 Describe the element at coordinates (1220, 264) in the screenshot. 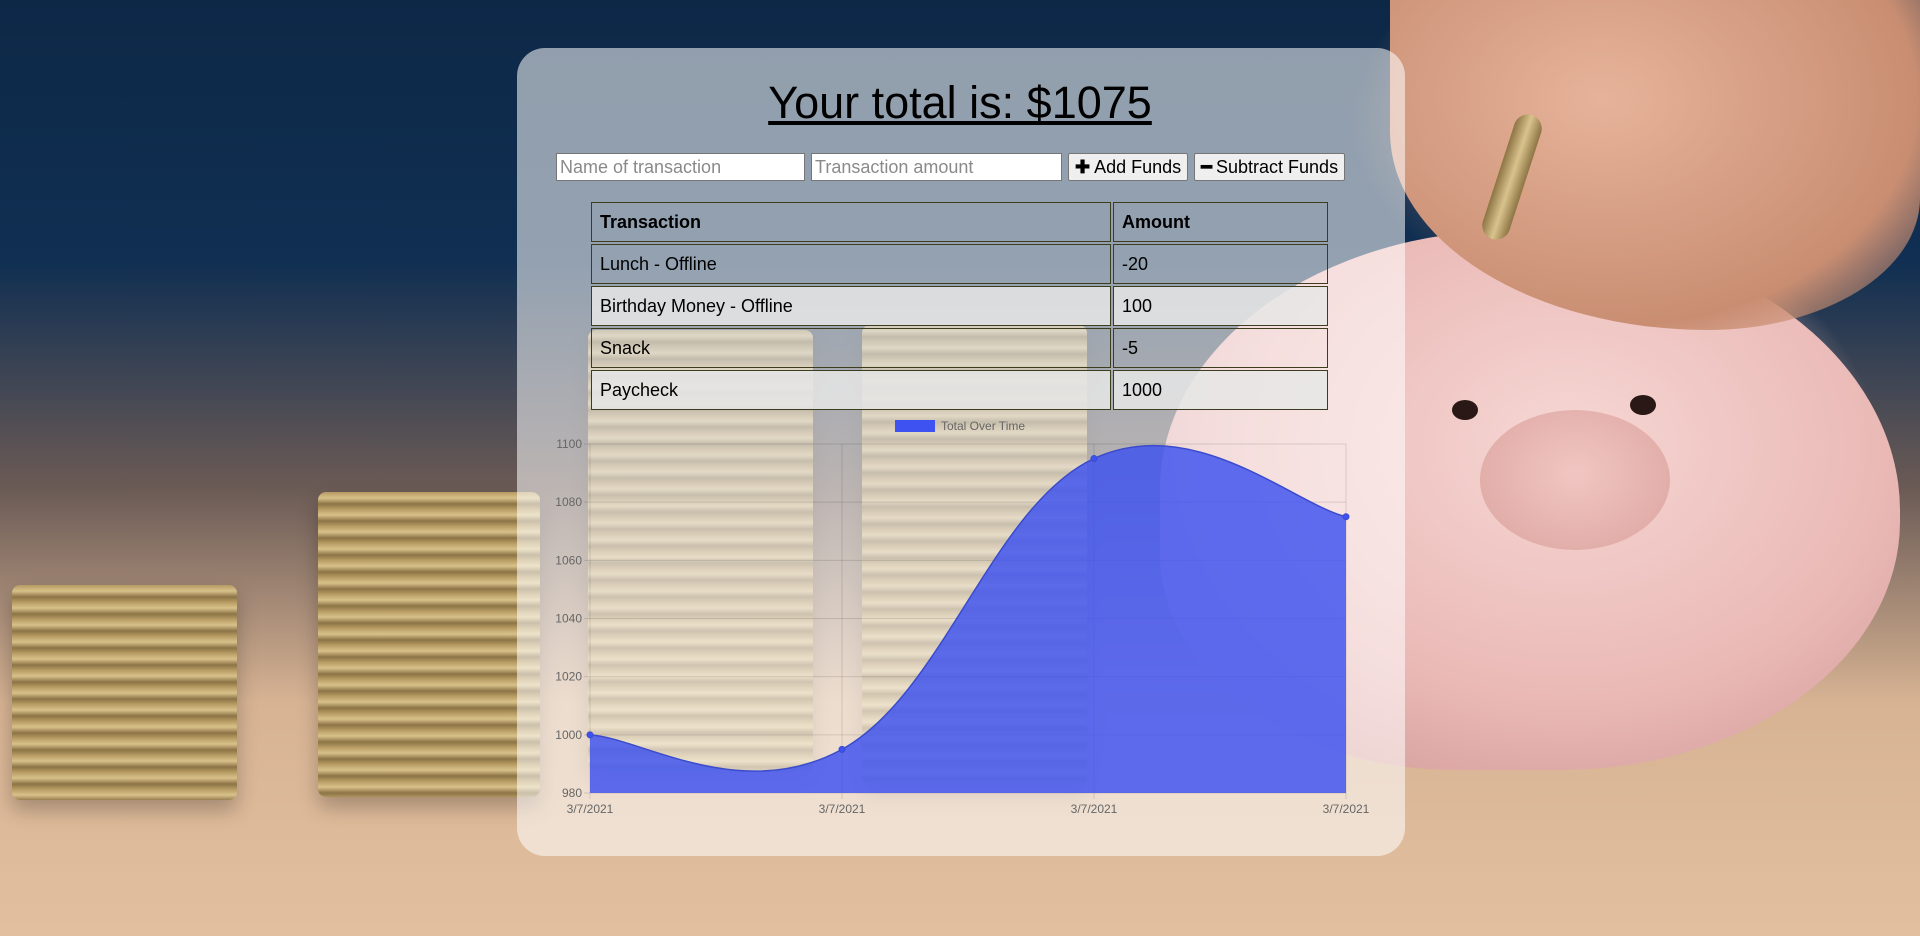

I see `transaction-amount: -20` at that location.